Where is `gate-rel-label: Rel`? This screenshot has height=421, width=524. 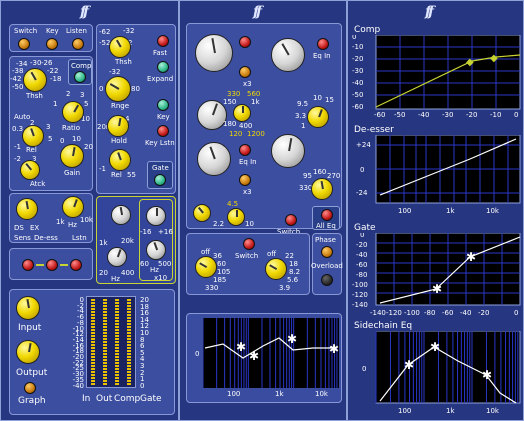
gate-rel-label: Rel is located at coordinates (116, 175).